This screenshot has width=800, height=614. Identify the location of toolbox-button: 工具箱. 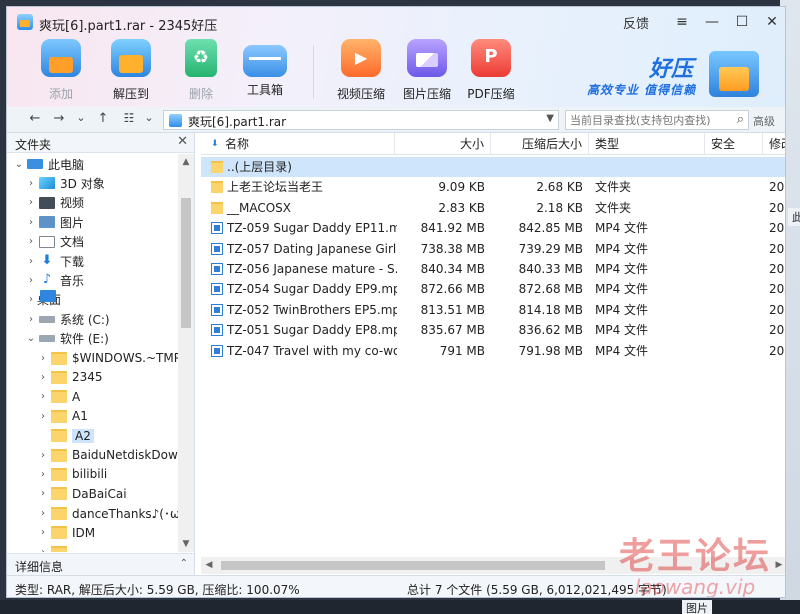
(265, 68).